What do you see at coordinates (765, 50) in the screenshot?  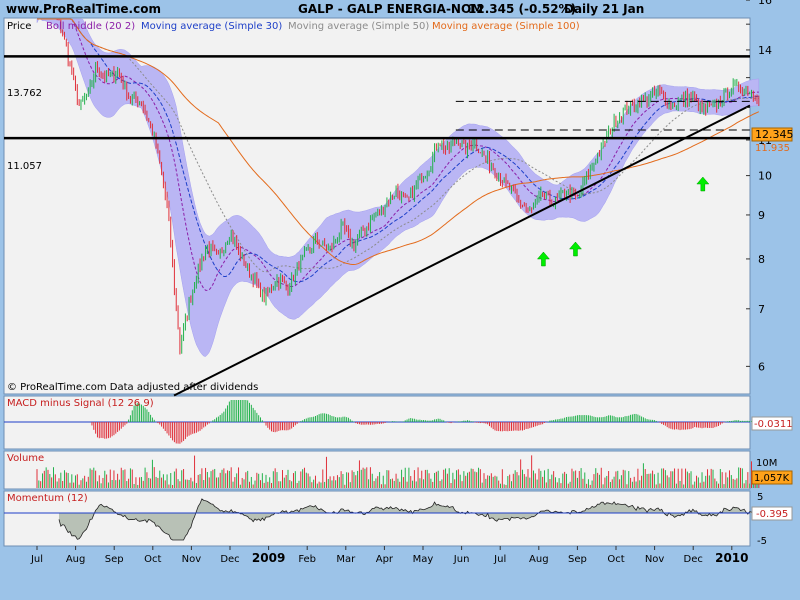 I see `y-tick-label: 14` at bounding box center [765, 50].